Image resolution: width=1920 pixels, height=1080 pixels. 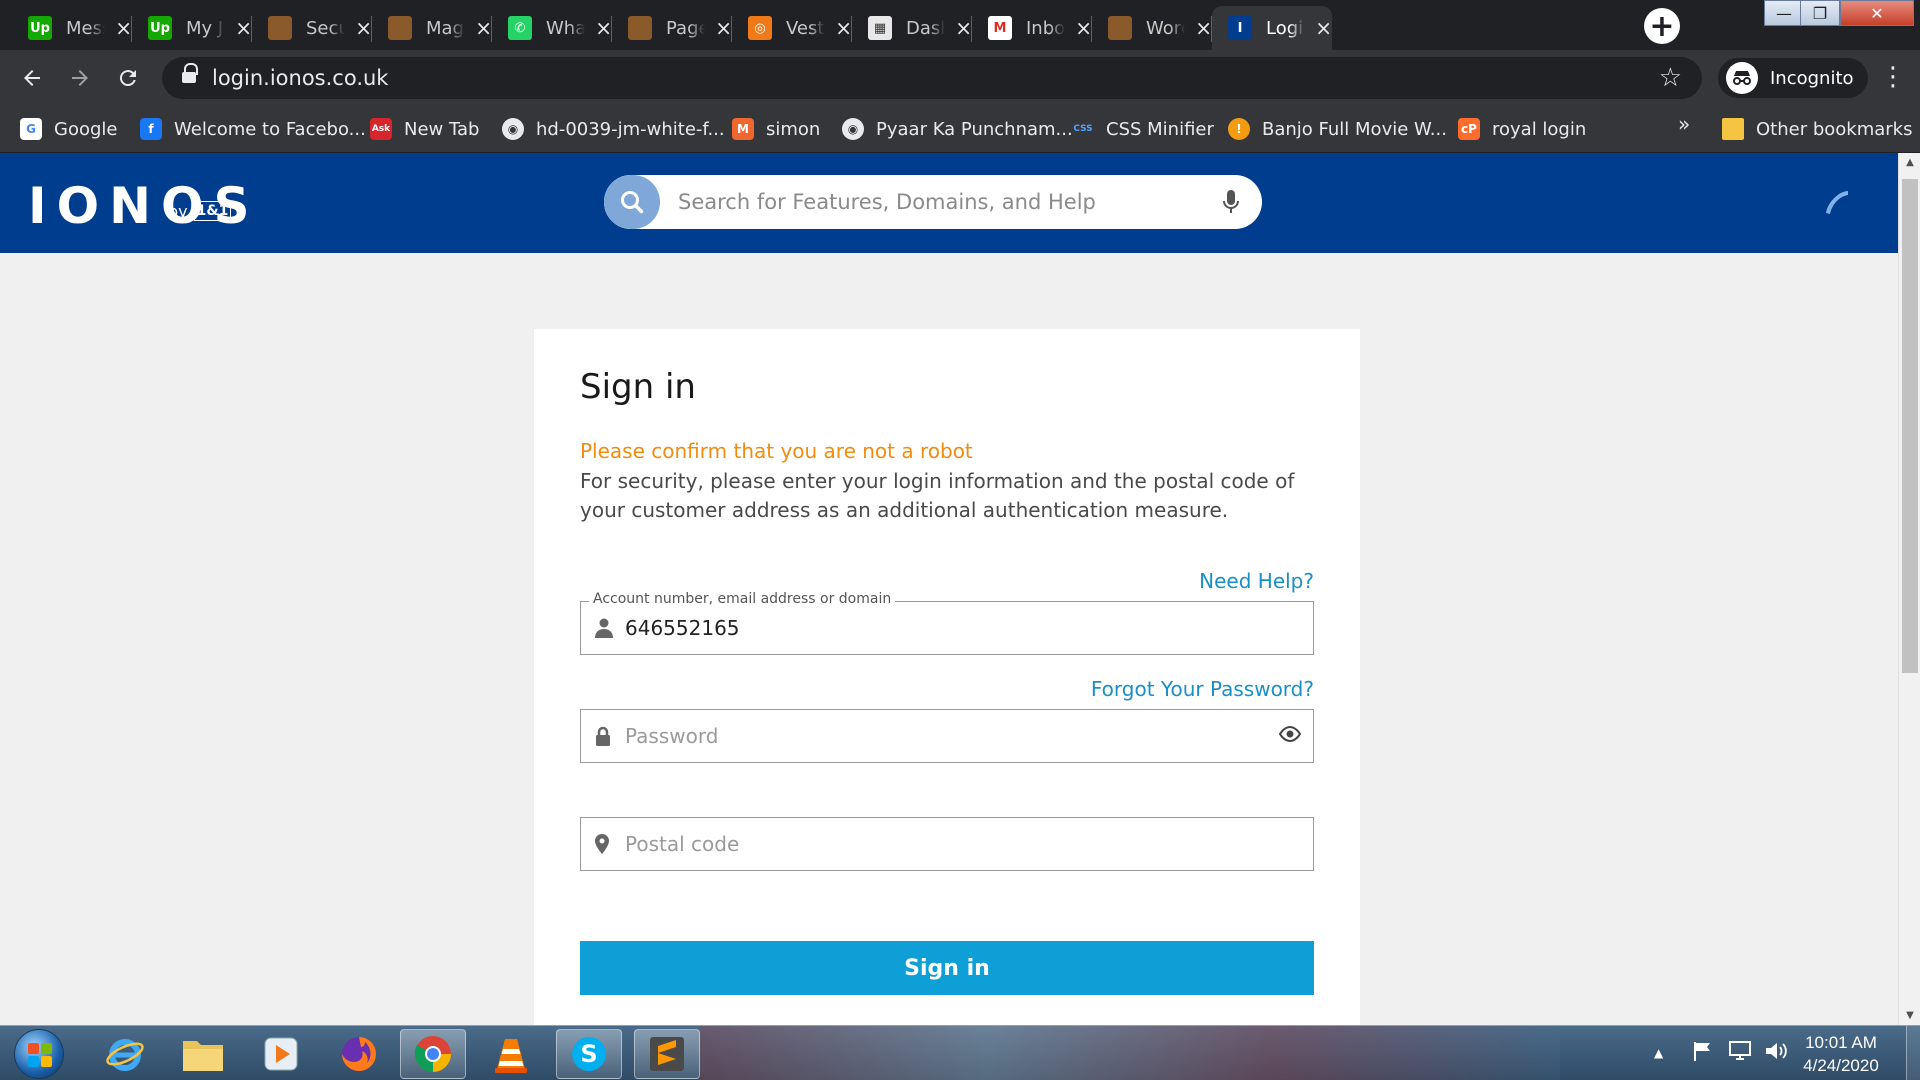 What do you see at coordinates (1684, 124) in the screenshot?
I see `bookmarks-overflow-button: »` at bounding box center [1684, 124].